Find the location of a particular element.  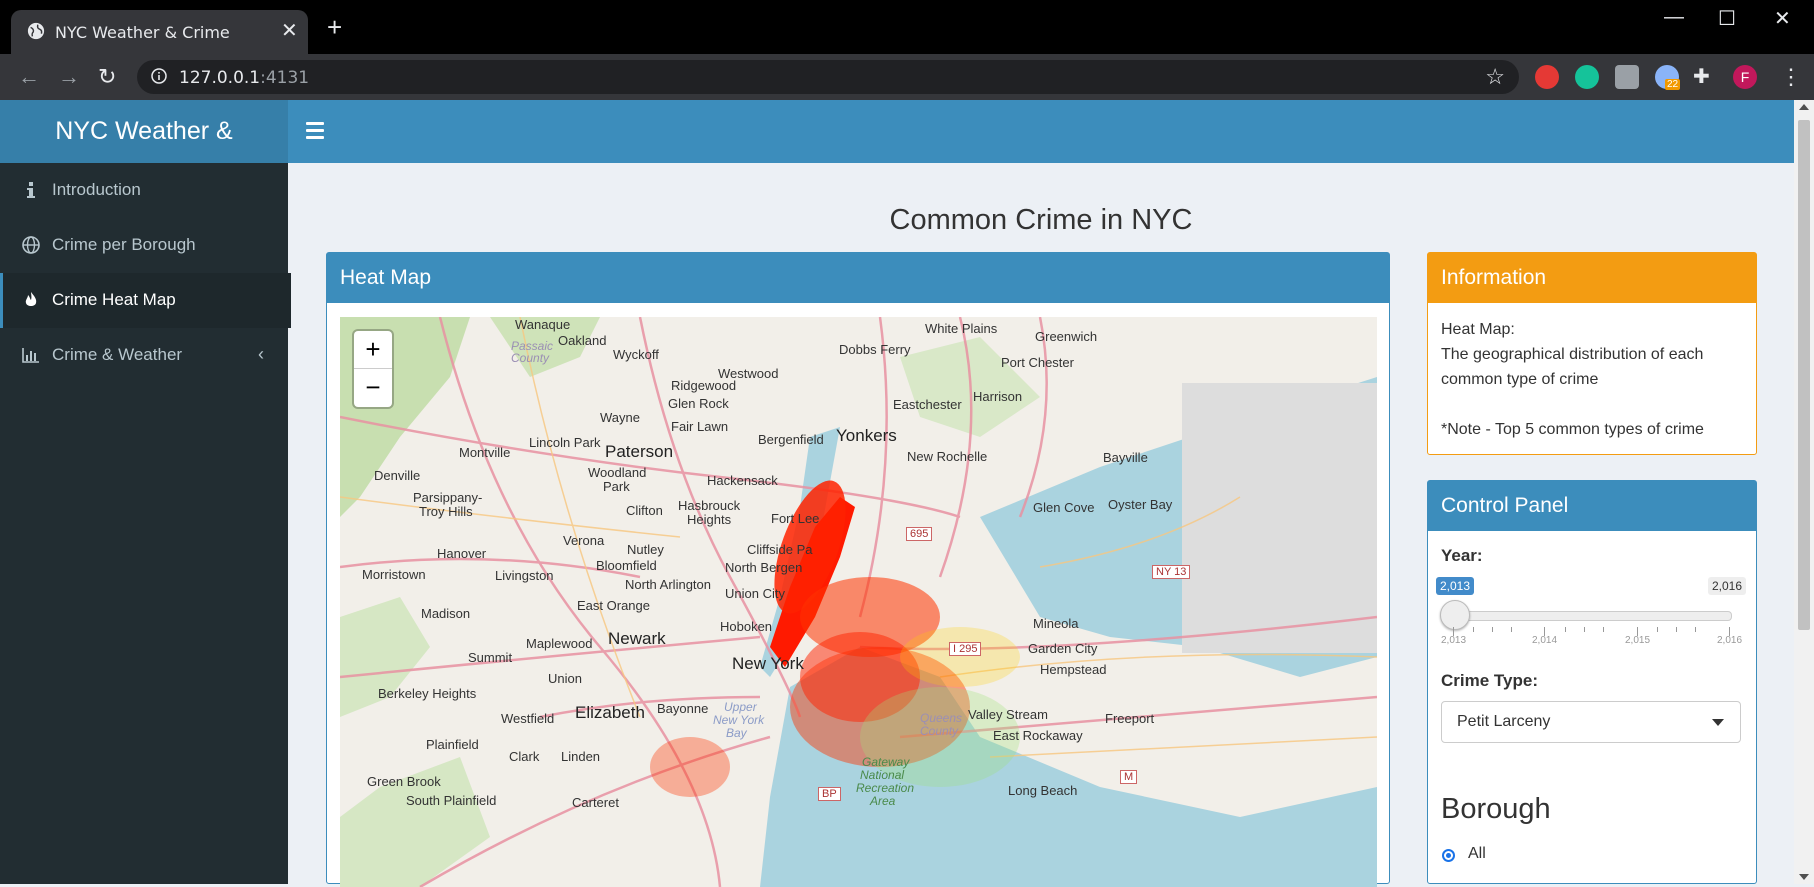

browser-tab: NYC Weather & Crime ✕ is located at coordinates (159, 32).